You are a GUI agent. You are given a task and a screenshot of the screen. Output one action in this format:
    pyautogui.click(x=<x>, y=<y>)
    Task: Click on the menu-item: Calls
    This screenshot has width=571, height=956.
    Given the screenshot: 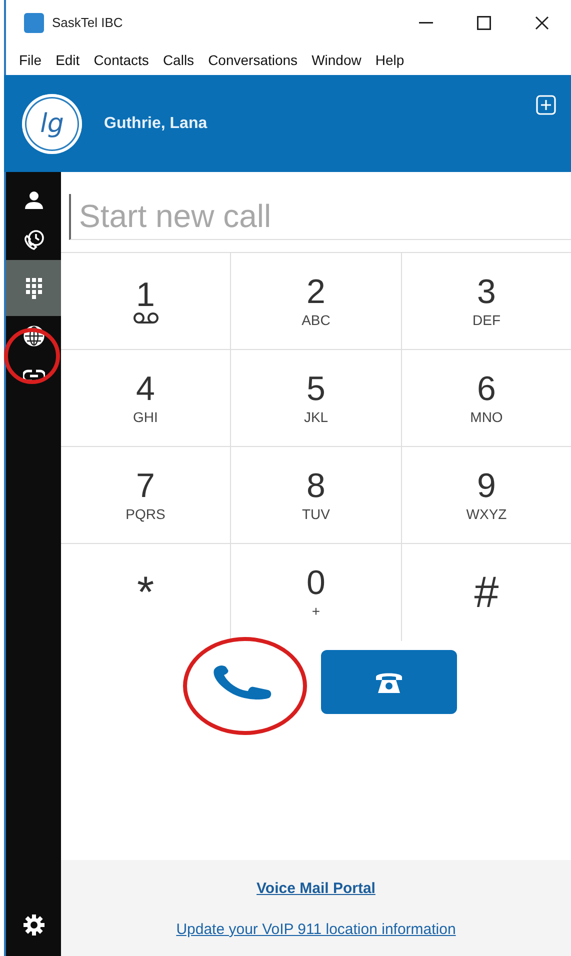 What is the action you would take?
    pyautogui.click(x=178, y=60)
    